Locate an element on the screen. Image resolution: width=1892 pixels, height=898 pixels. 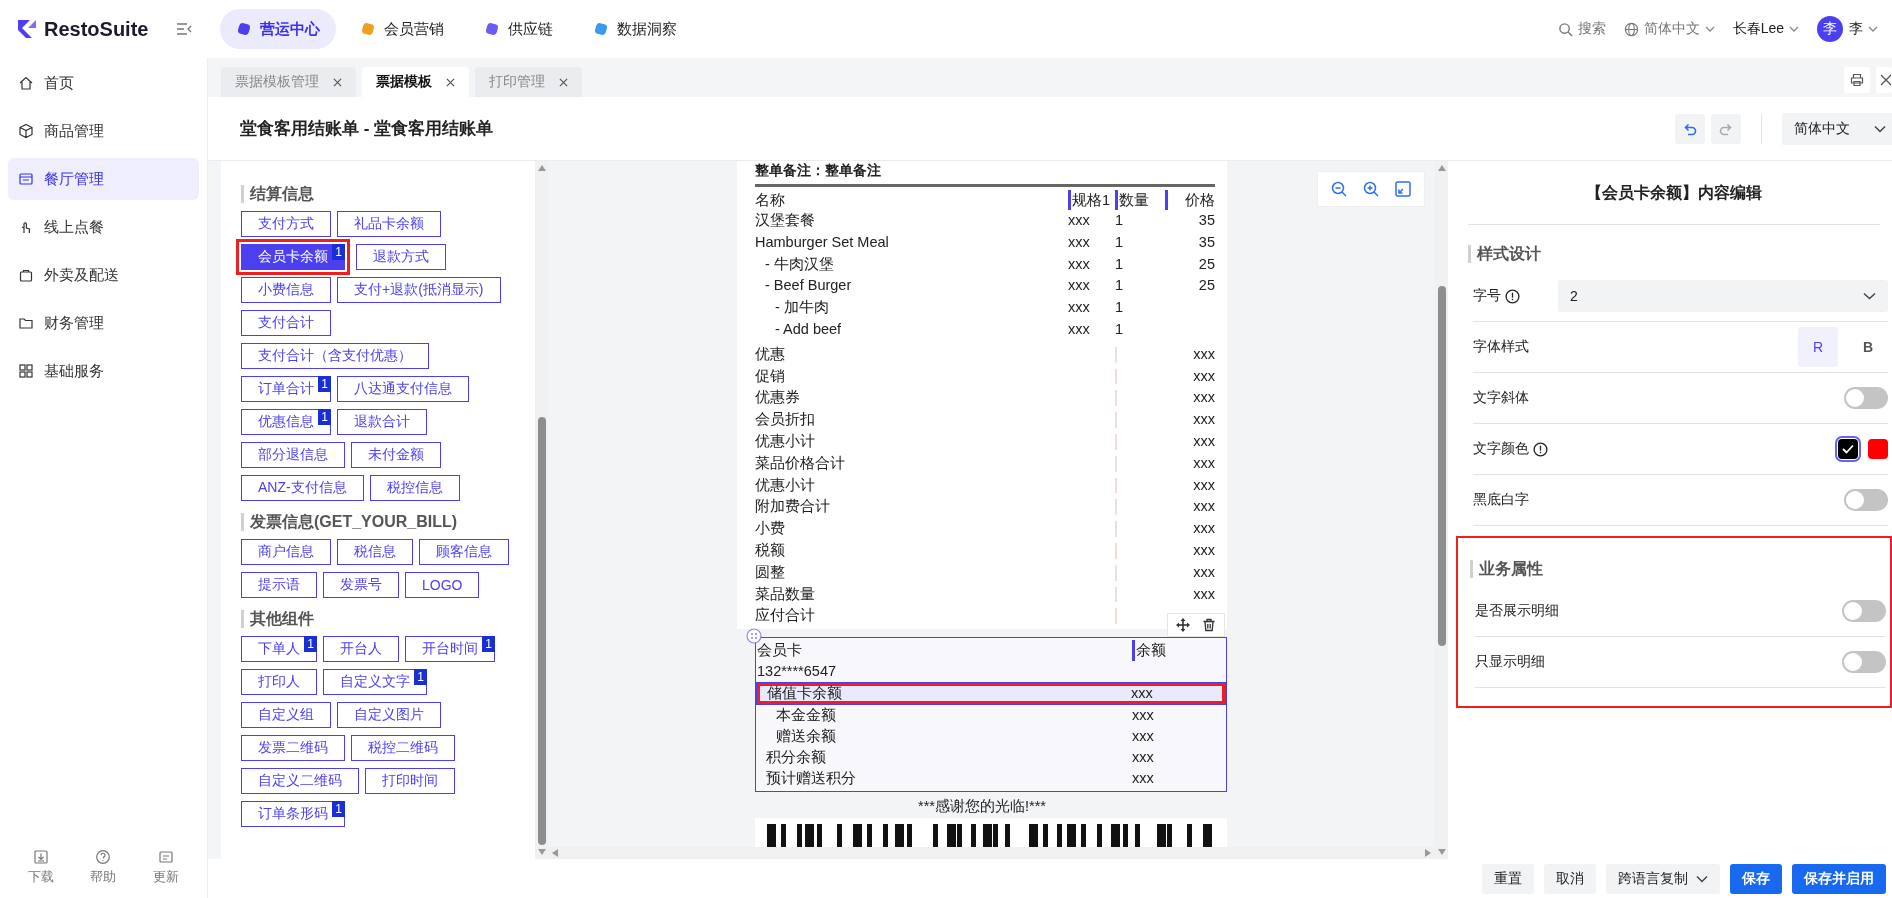
component-button: 未付金额 is located at coordinates (396, 455).